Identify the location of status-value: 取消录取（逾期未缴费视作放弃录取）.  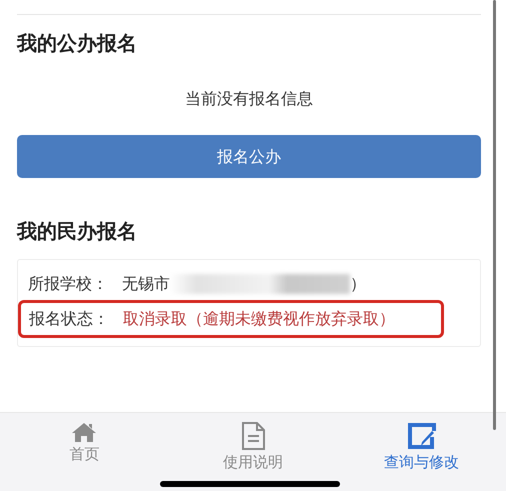
(259, 319).